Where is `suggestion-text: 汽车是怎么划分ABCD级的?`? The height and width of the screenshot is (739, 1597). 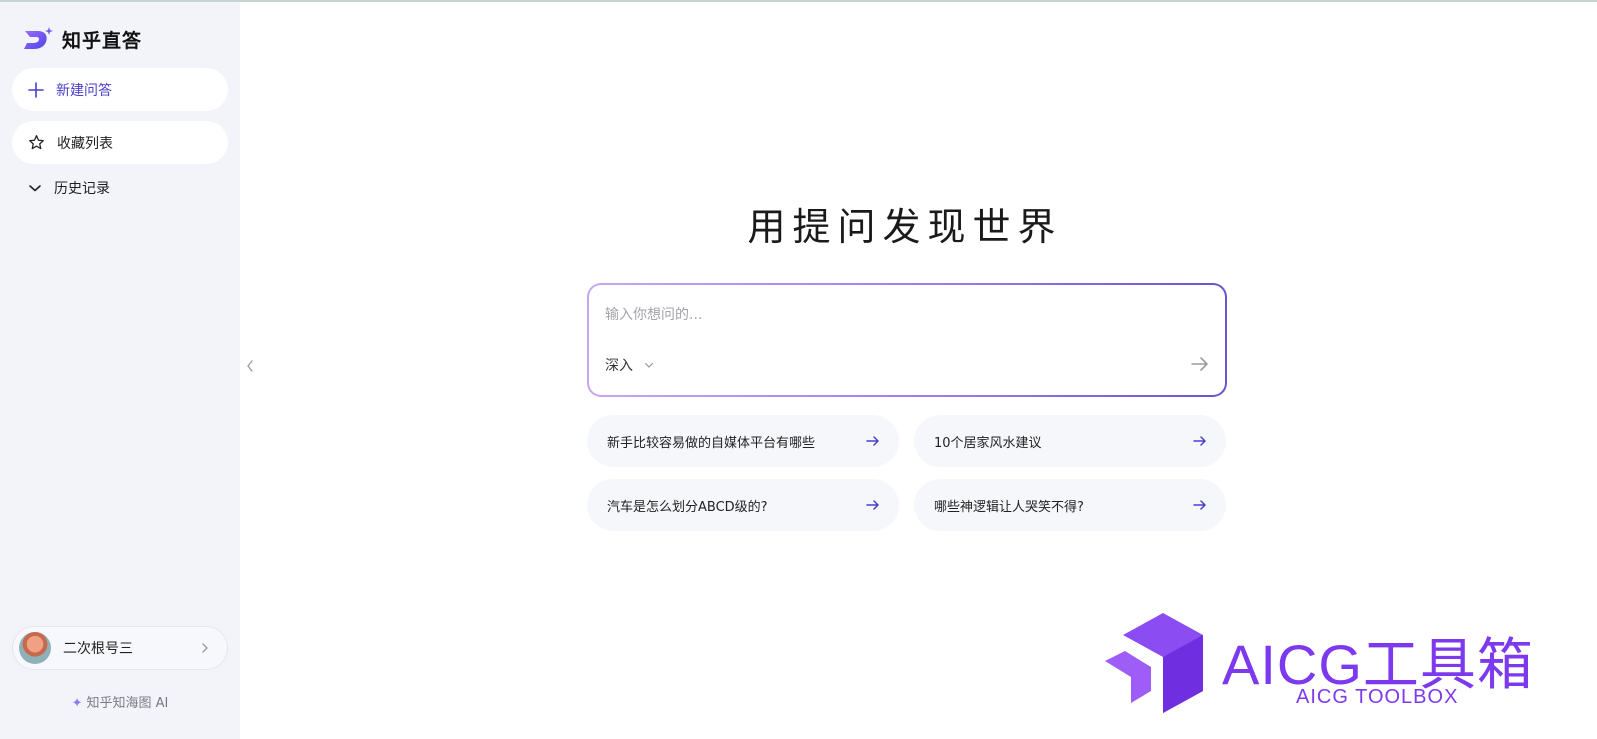 suggestion-text: 汽车是怎么划分ABCD级的? is located at coordinates (687, 507).